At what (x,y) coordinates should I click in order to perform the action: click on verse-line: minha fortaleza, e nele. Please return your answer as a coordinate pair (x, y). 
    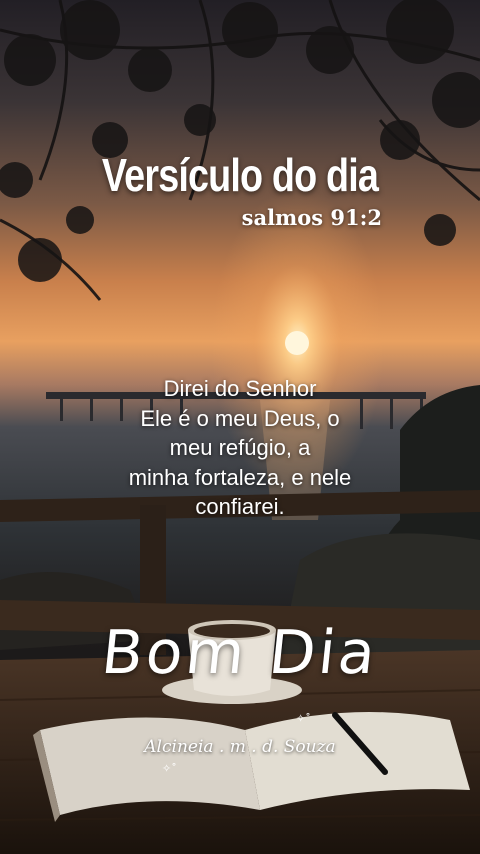
    Looking at the image, I should click on (240, 477).